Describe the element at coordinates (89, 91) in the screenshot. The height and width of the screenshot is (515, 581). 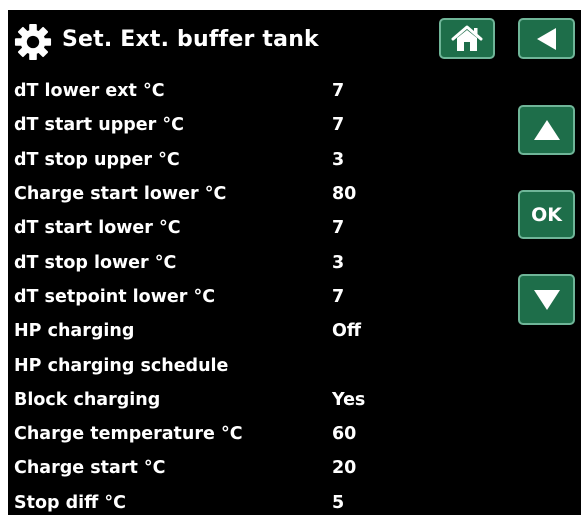
I see `setting-label: dT lower ext °C` at that location.